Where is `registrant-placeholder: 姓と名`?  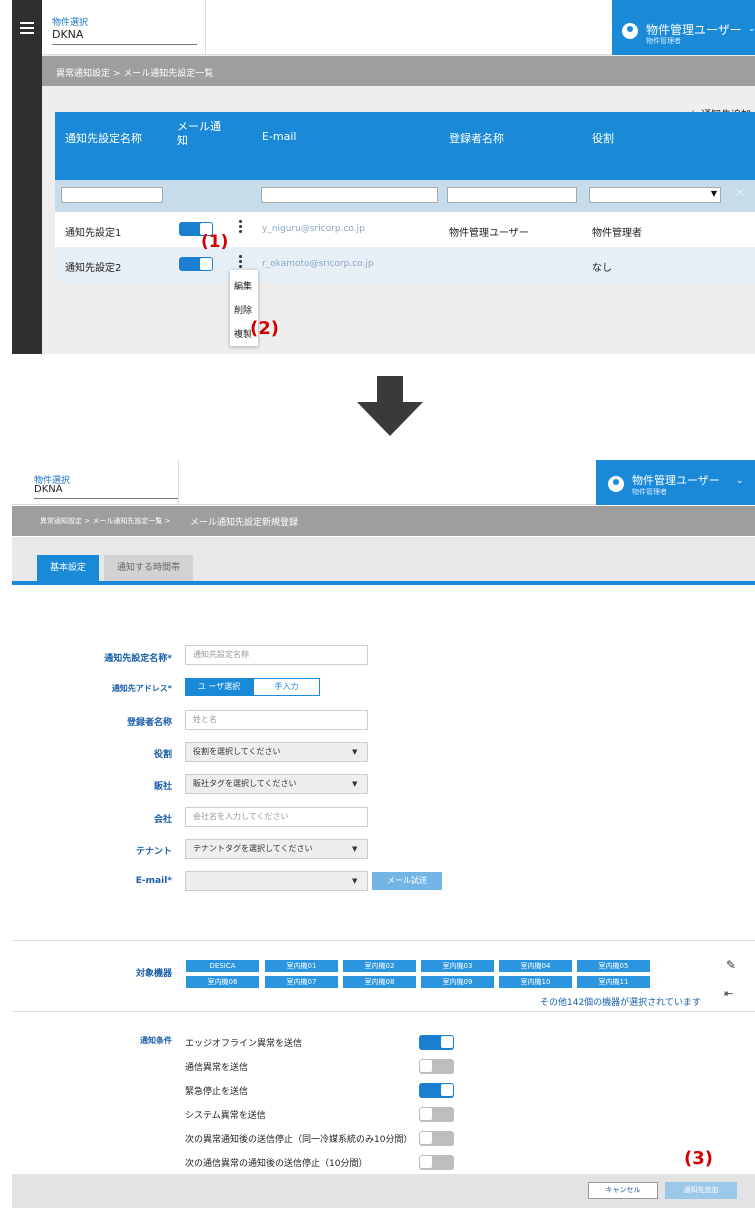 registrant-placeholder: 姓と名 is located at coordinates (205, 719).